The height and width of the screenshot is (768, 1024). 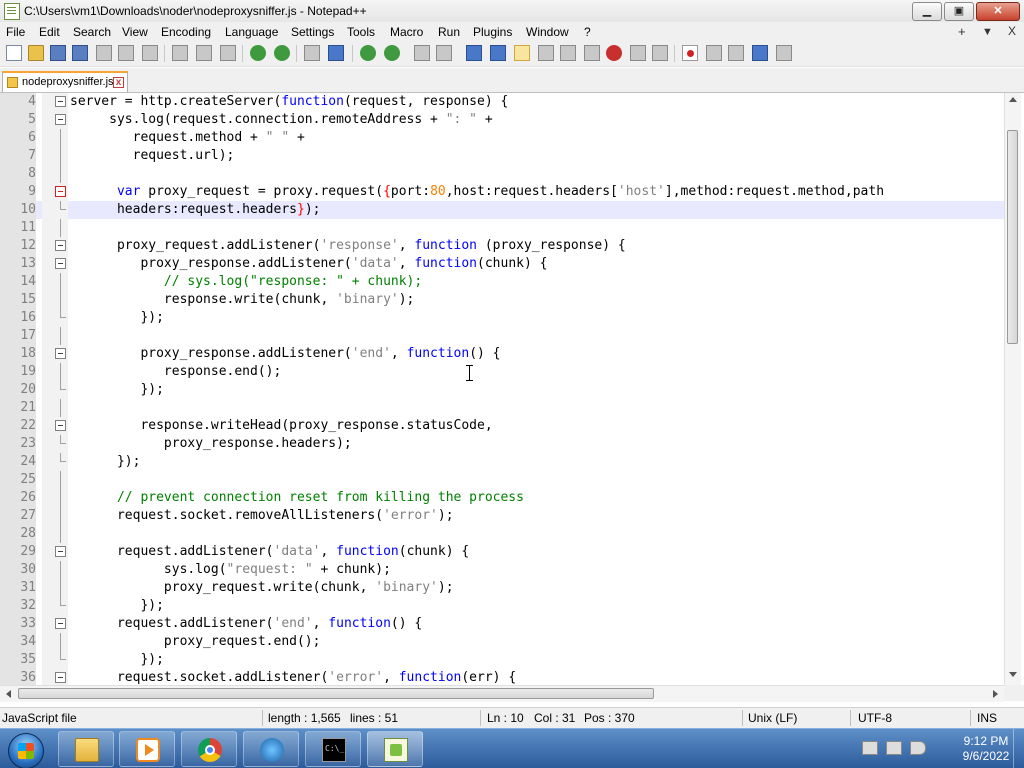 I want to click on indent-guide-icon, so click(x=522, y=53).